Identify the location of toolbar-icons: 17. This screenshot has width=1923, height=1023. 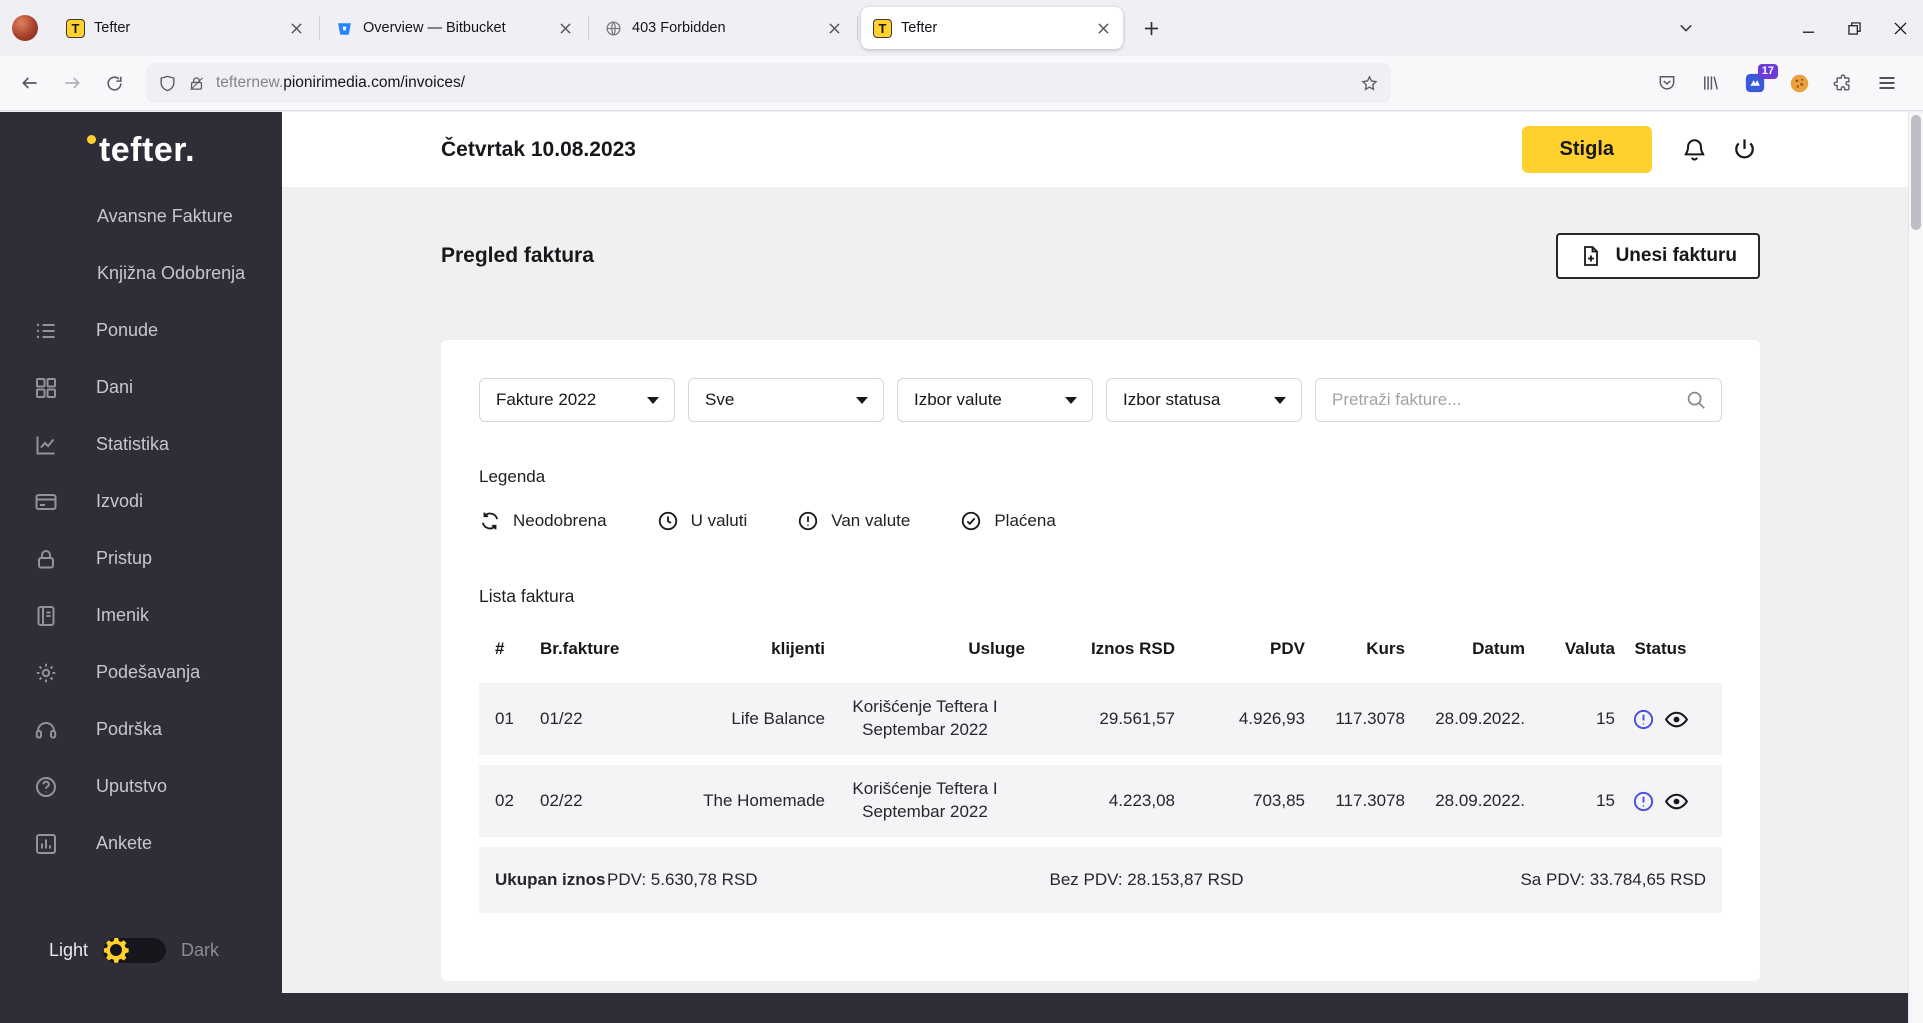
(1782, 81).